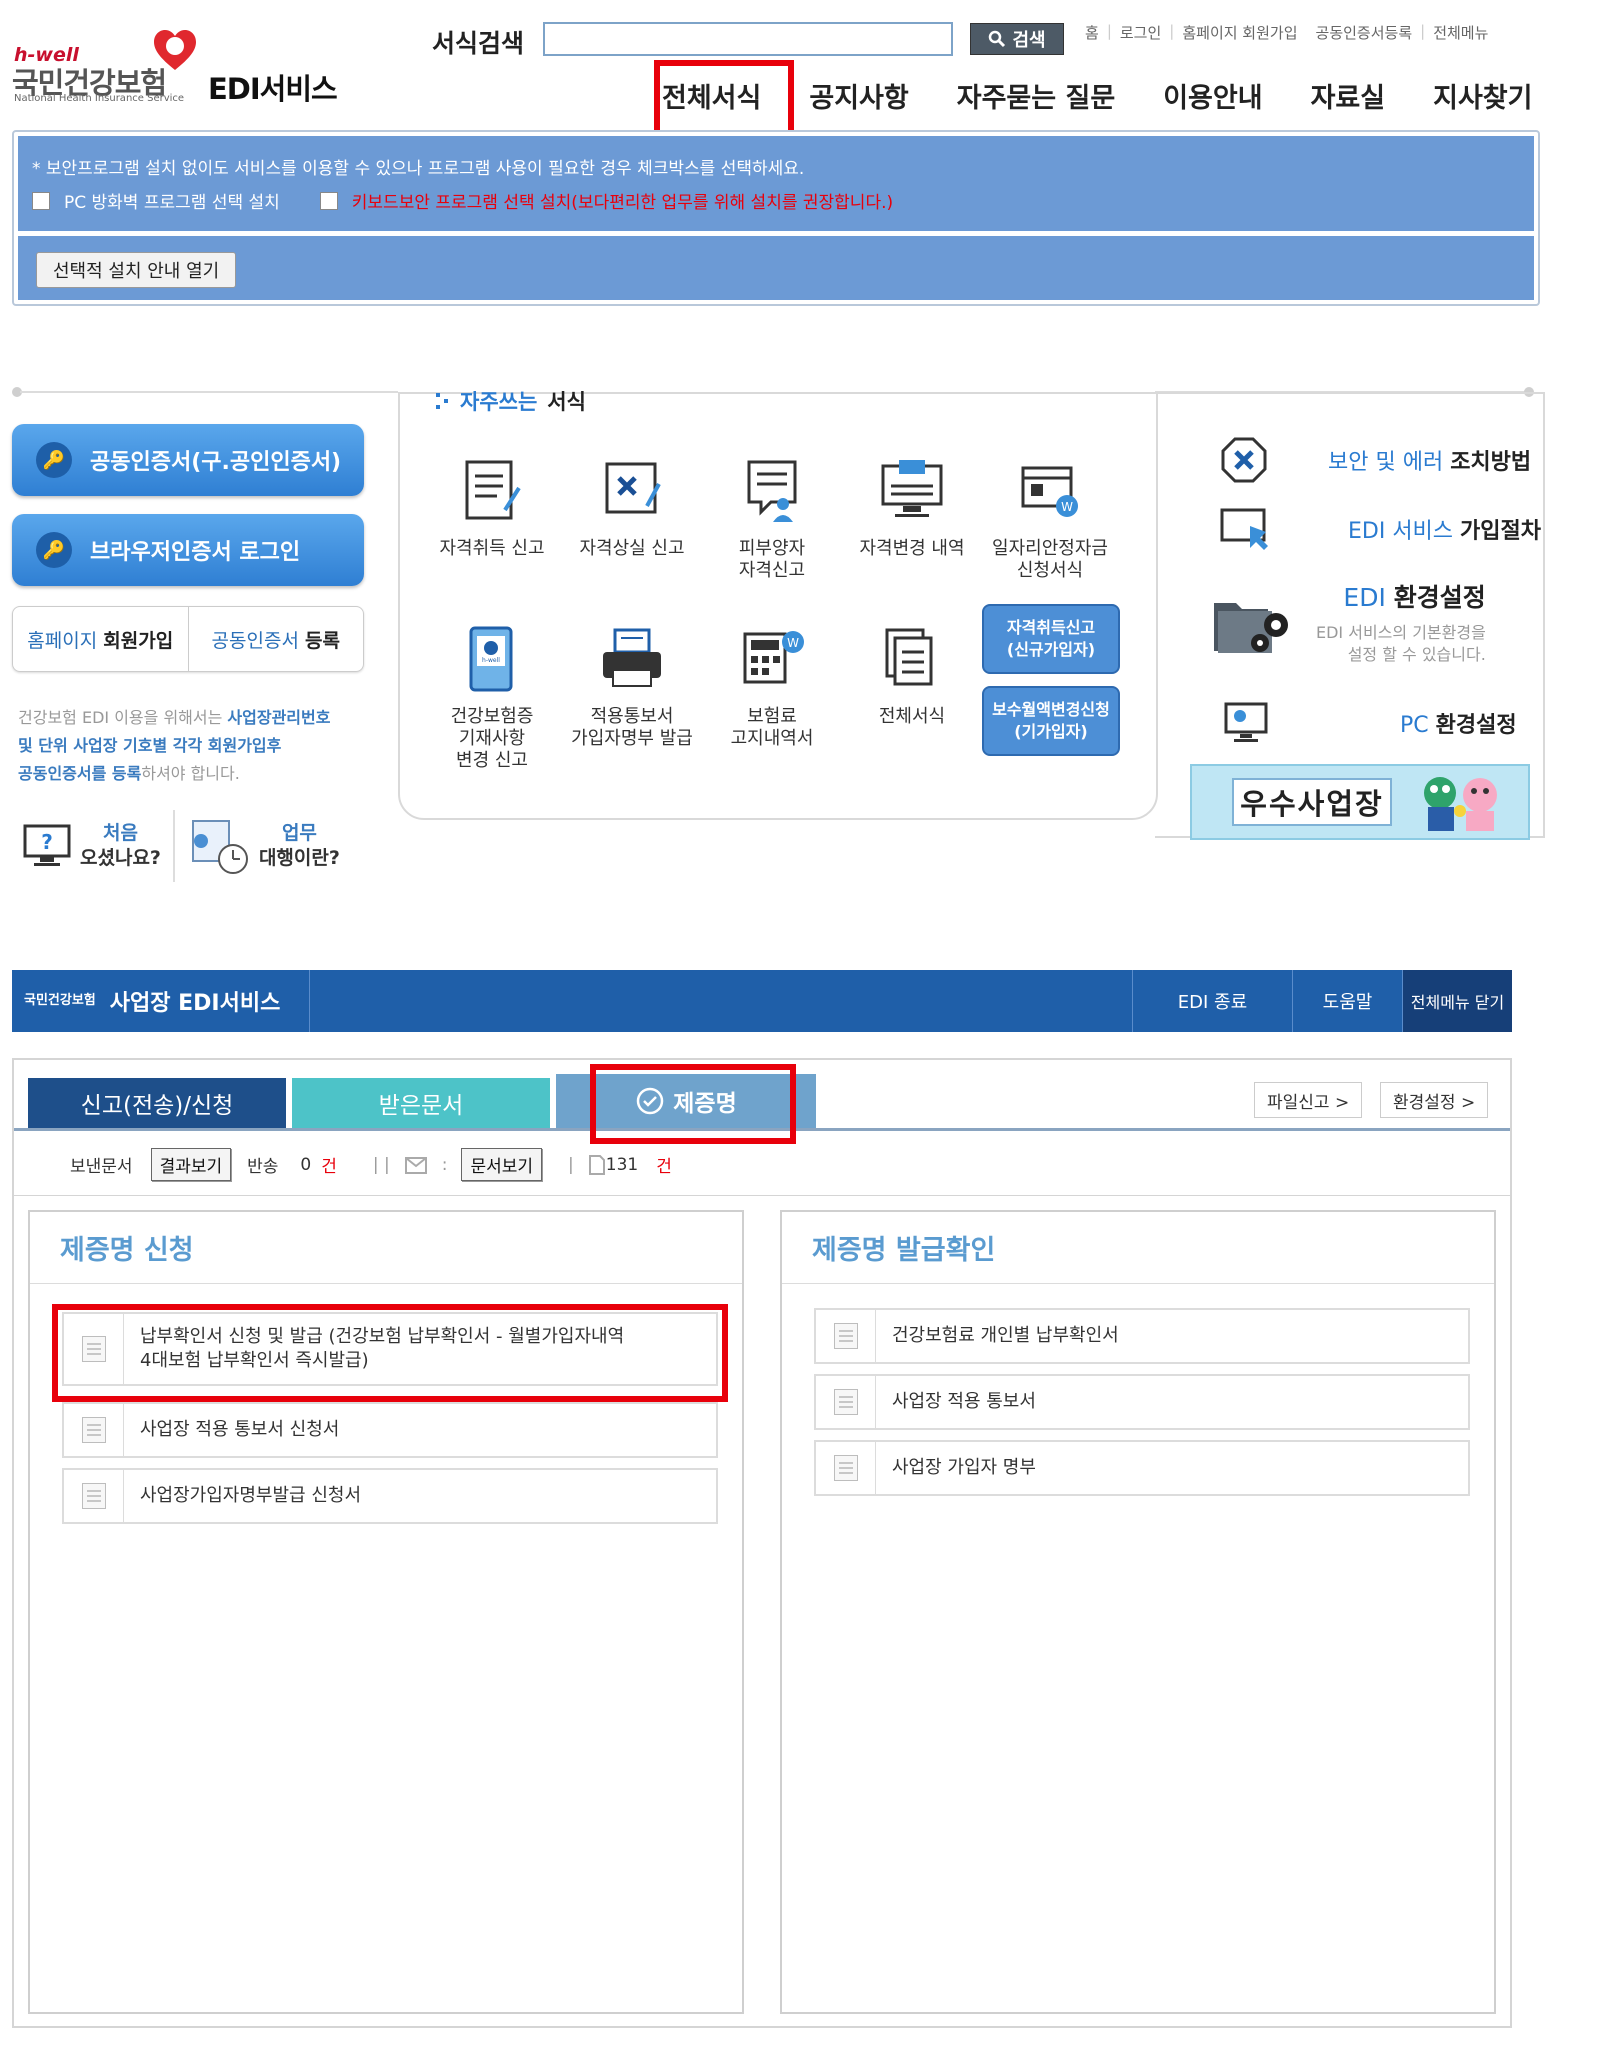 This screenshot has height=2047, width=1613. What do you see at coordinates (772, 519) in the screenshot?
I see `form-tile-dependent: 피부양자 자격신고` at bounding box center [772, 519].